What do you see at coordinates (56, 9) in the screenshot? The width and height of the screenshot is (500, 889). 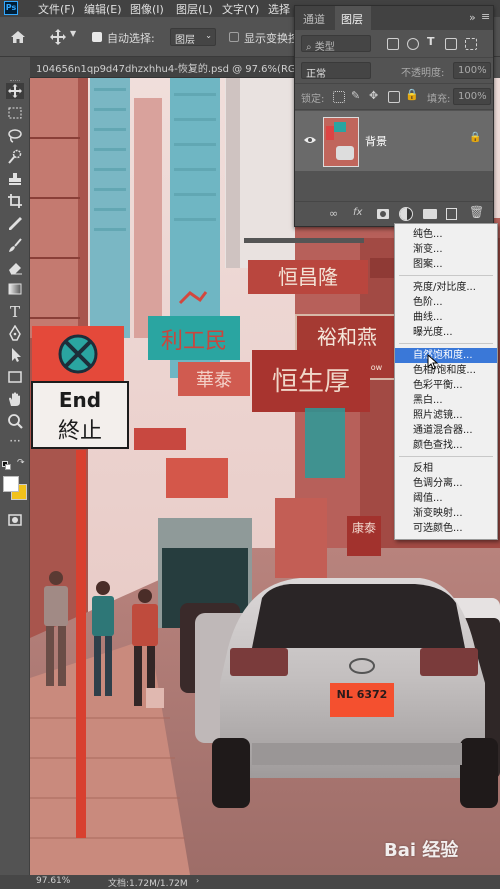 I see `menu-file: 文件(F)` at bounding box center [56, 9].